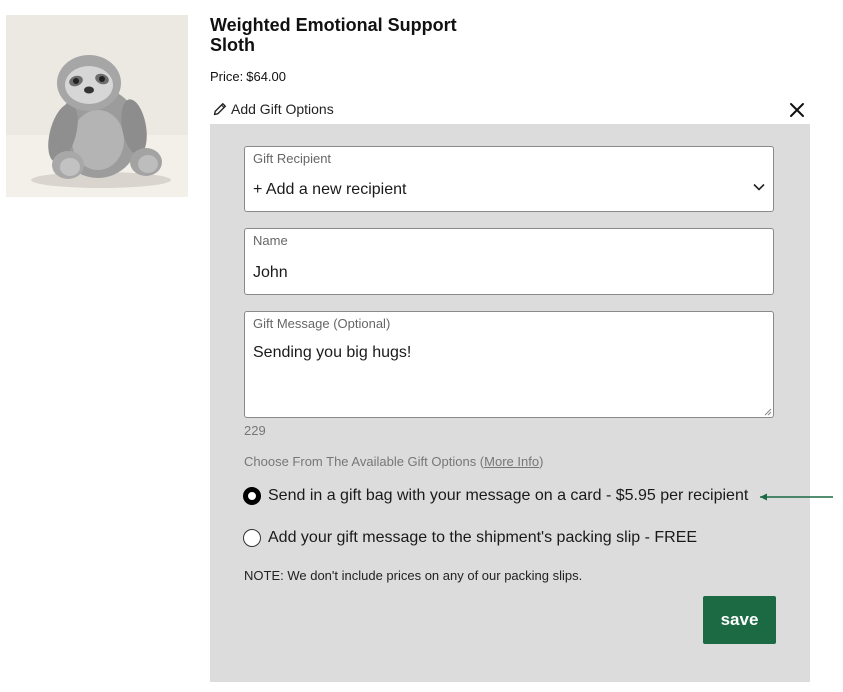  I want to click on message-char-counter: 229, so click(255, 430).